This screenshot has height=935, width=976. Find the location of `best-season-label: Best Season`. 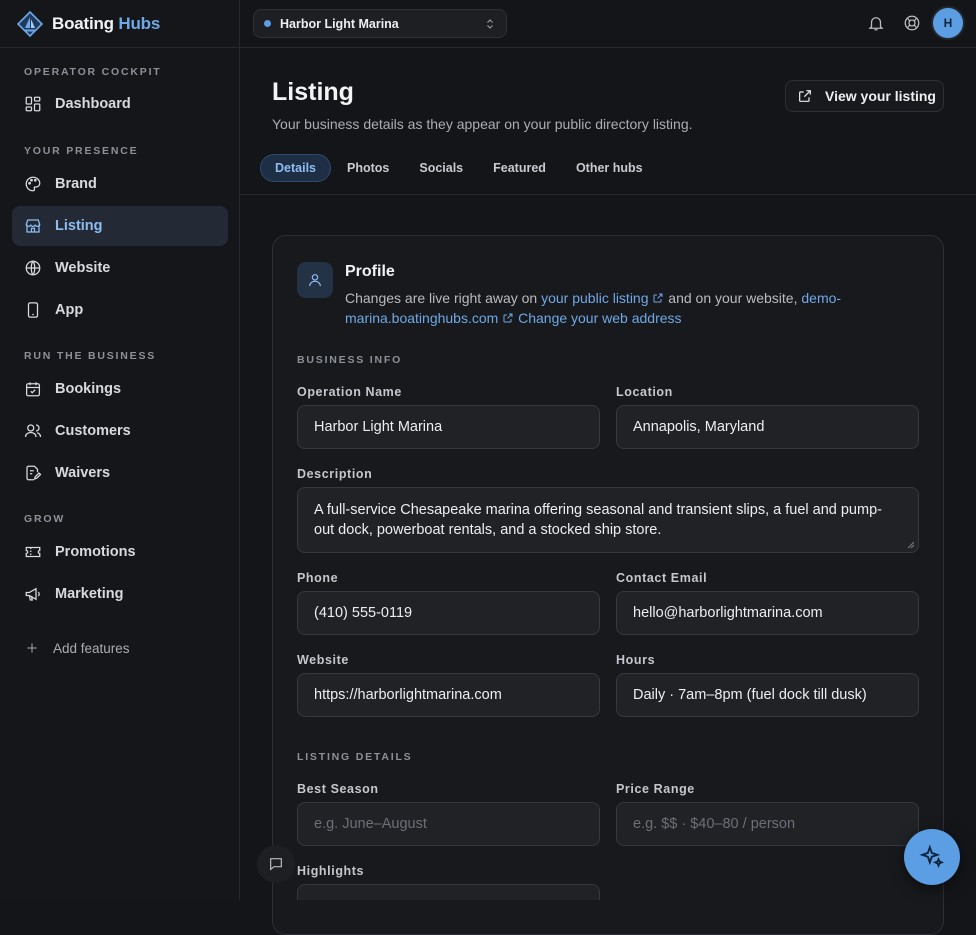

best-season-label: Best Season is located at coordinates (338, 789).